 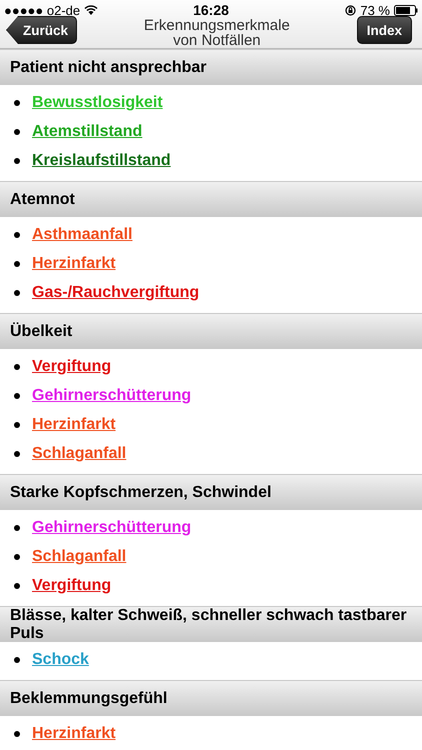 What do you see at coordinates (87, 131) in the screenshot?
I see `symptom-link: Atemstillstand` at bounding box center [87, 131].